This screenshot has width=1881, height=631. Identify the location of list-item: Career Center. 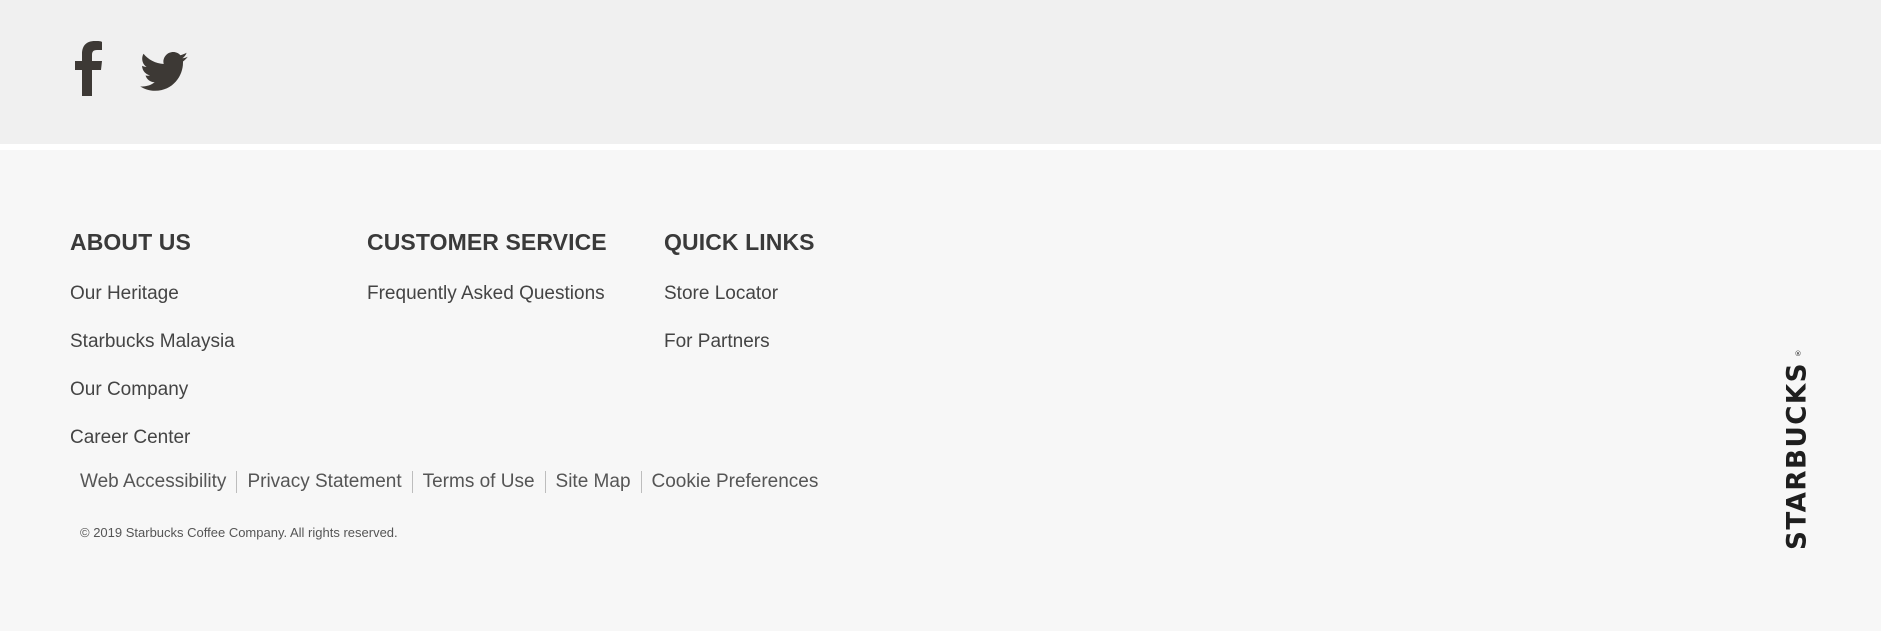
(152, 438).